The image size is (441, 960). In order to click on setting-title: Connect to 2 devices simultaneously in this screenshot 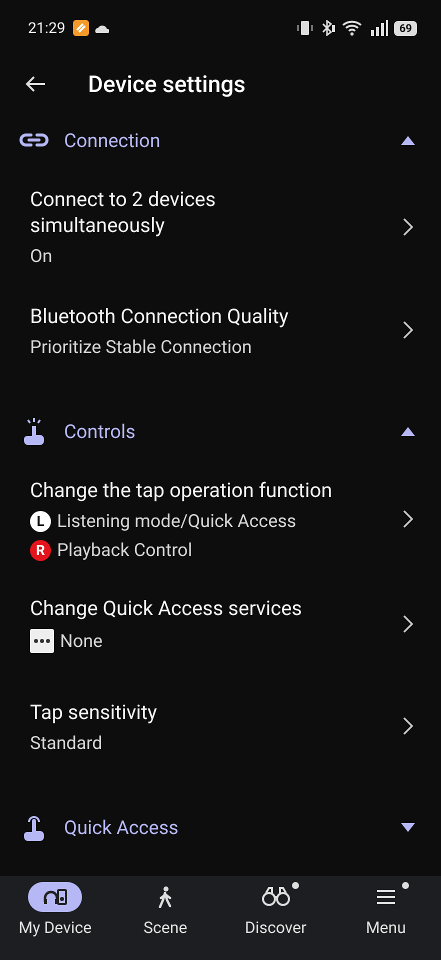, I will do `click(123, 212)`.